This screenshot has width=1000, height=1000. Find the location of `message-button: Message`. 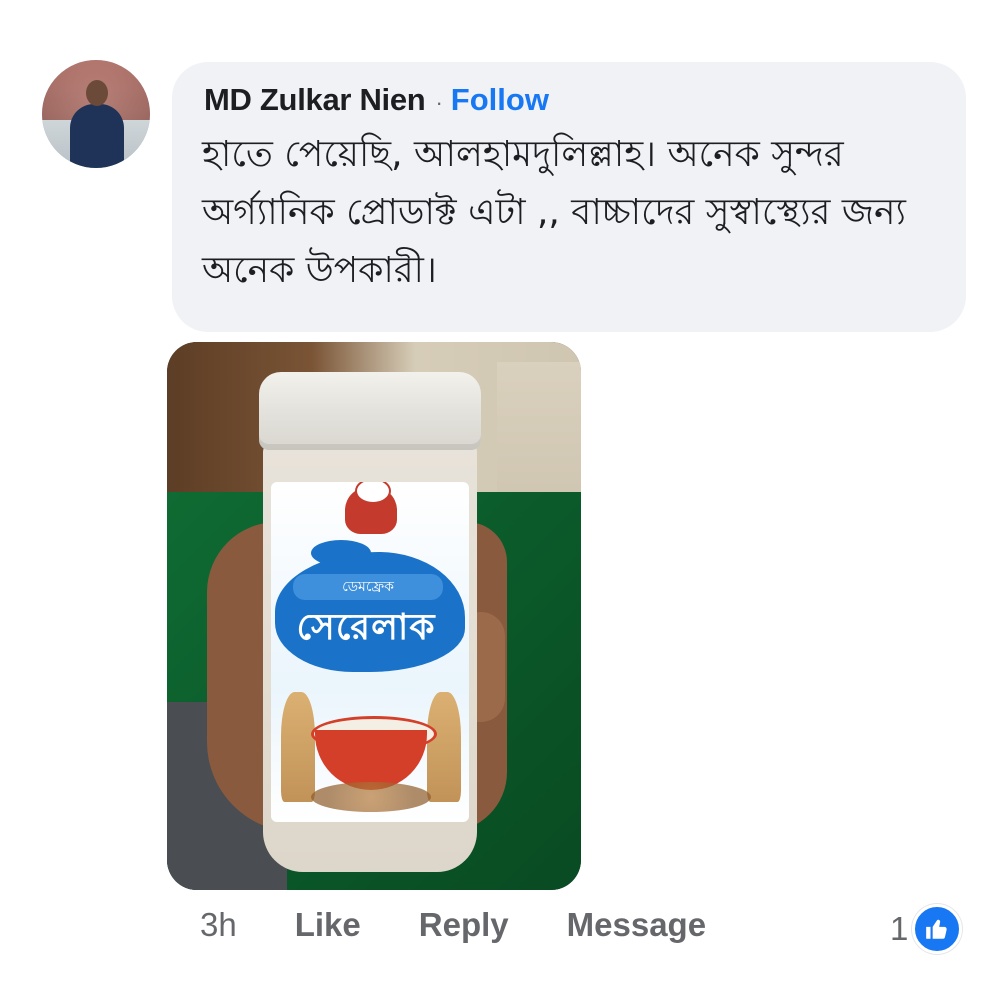

message-button: Message is located at coordinates (636, 925).